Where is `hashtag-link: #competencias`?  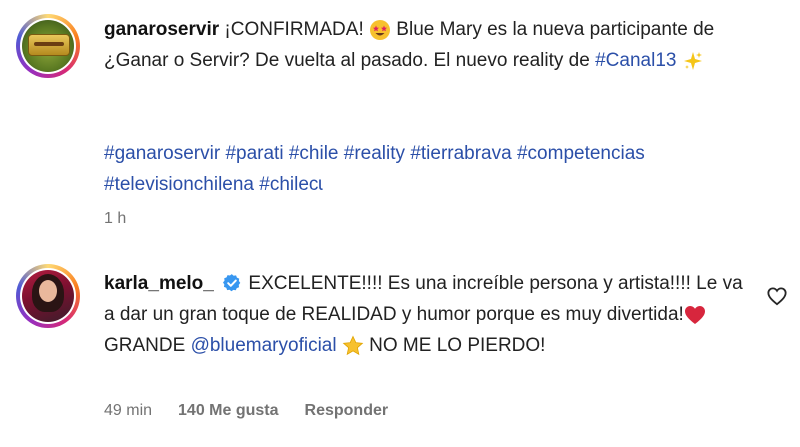 hashtag-link: #competencias is located at coordinates (581, 153).